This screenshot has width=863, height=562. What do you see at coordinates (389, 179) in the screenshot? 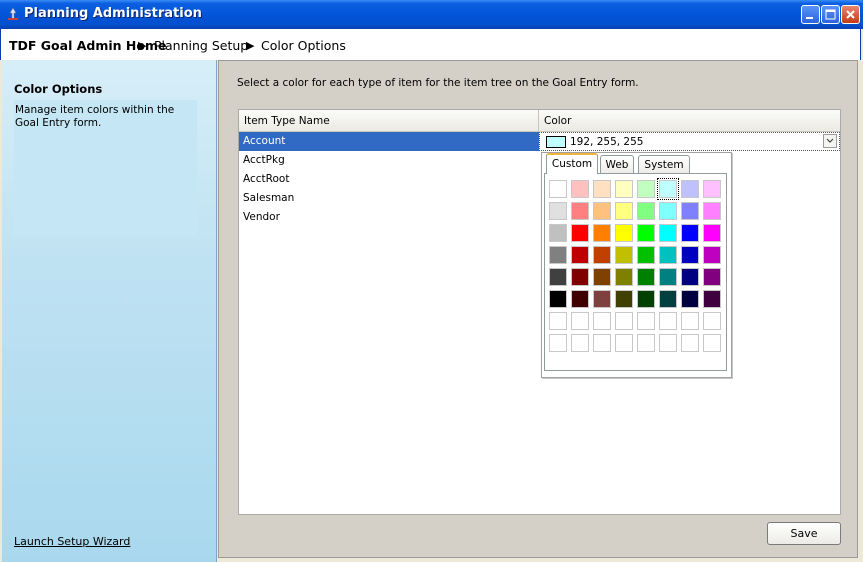
I see `table-row: AcctRoot` at bounding box center [389, 179].